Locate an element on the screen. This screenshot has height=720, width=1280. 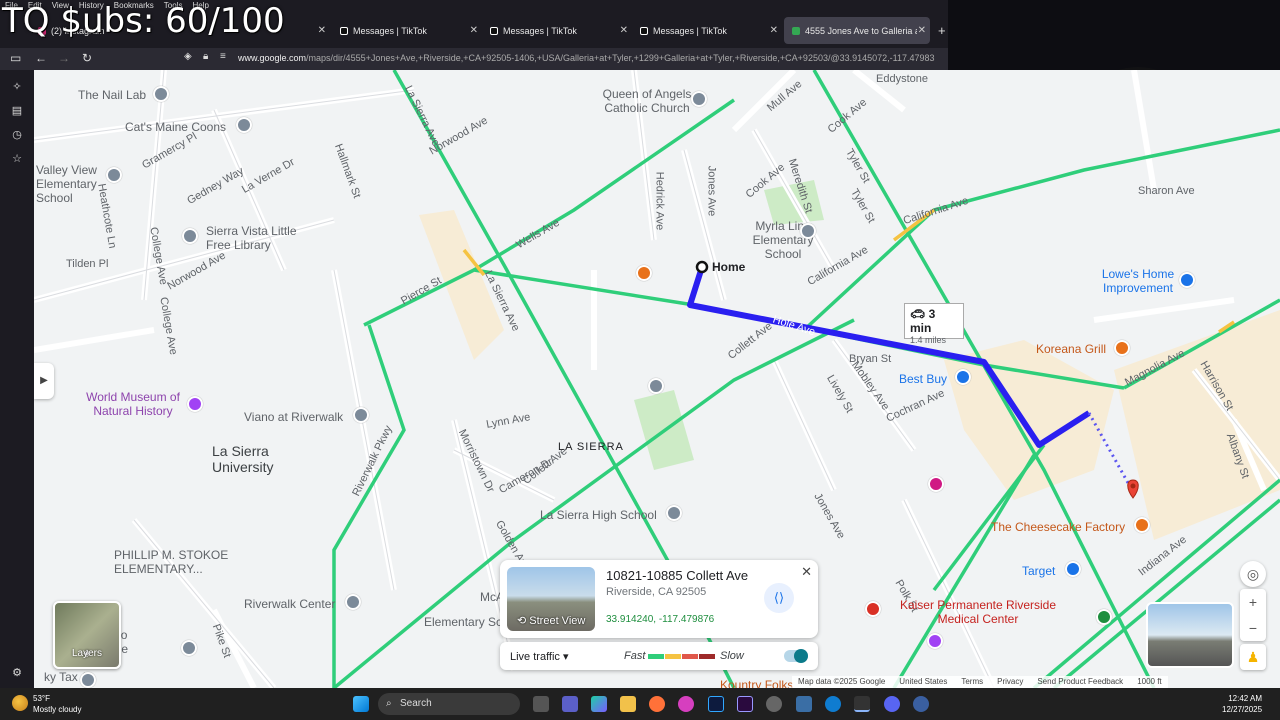
place-label: Koreana Grill is located at coordinates (1071, 349).